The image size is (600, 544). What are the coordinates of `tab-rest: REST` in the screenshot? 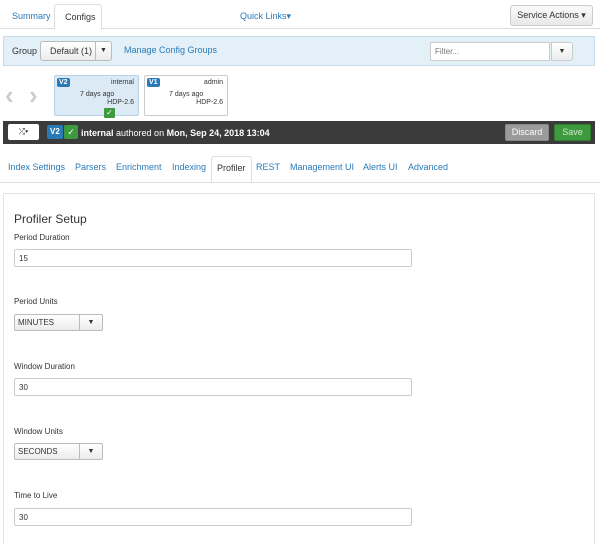 It's located at (268, 167).